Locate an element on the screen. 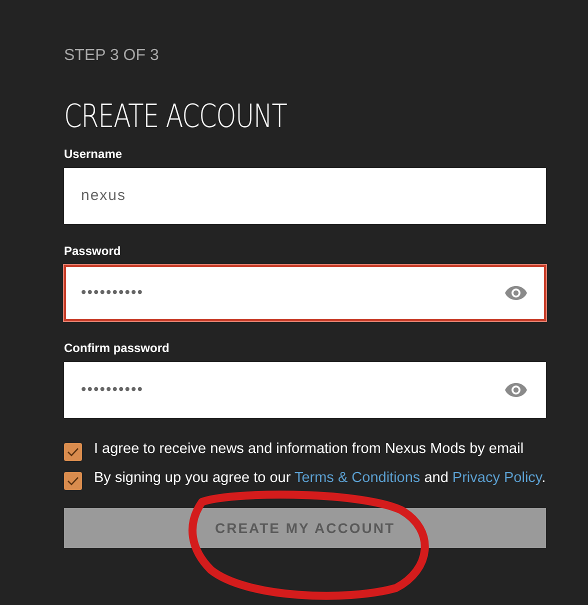  field-label: Confirm password is located at coordinates (117, 348).